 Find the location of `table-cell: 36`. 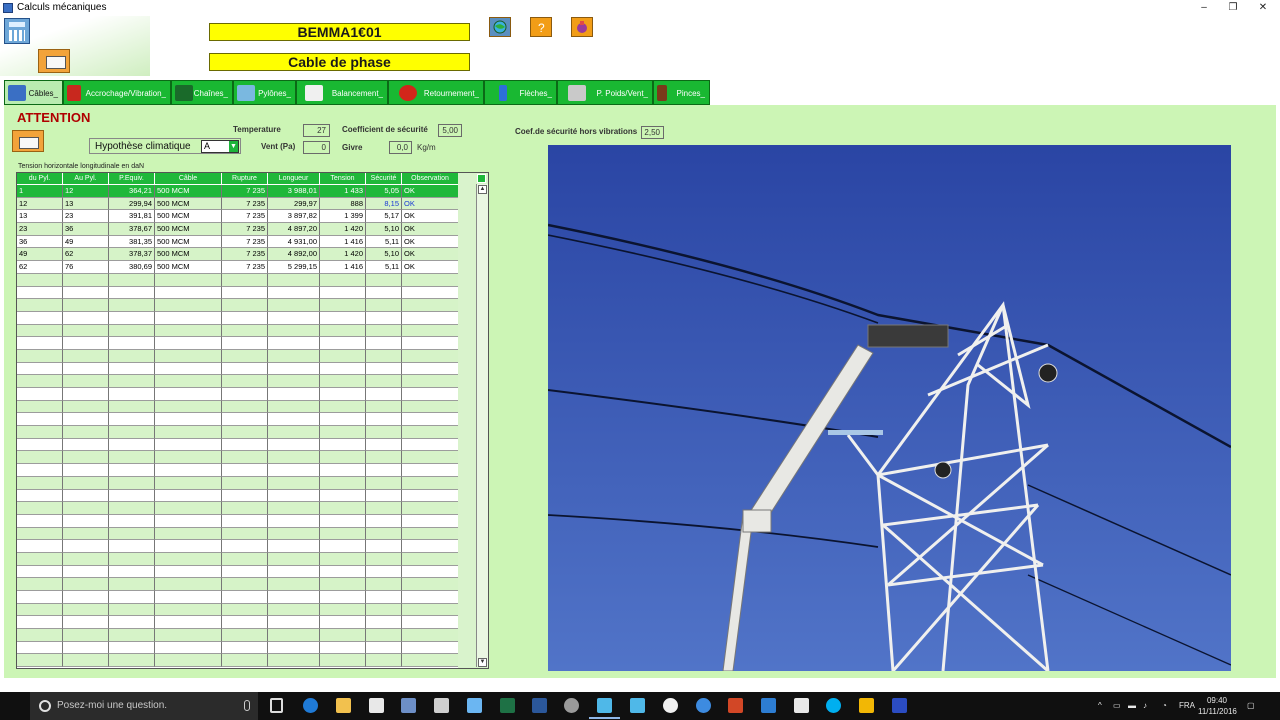

table-cell: 36 is located at coordinates (40, 242).